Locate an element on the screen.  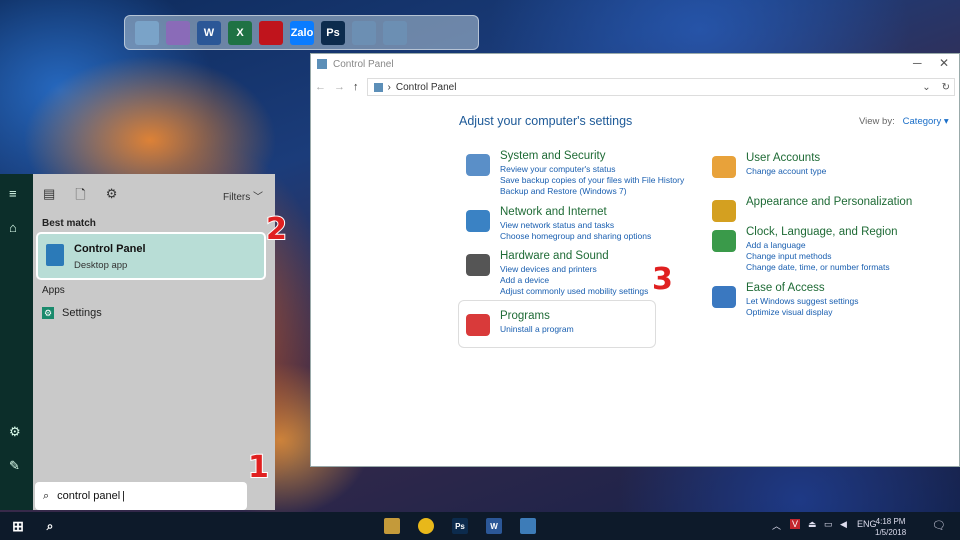
chrome-icon is located at coordinates (426, 526).